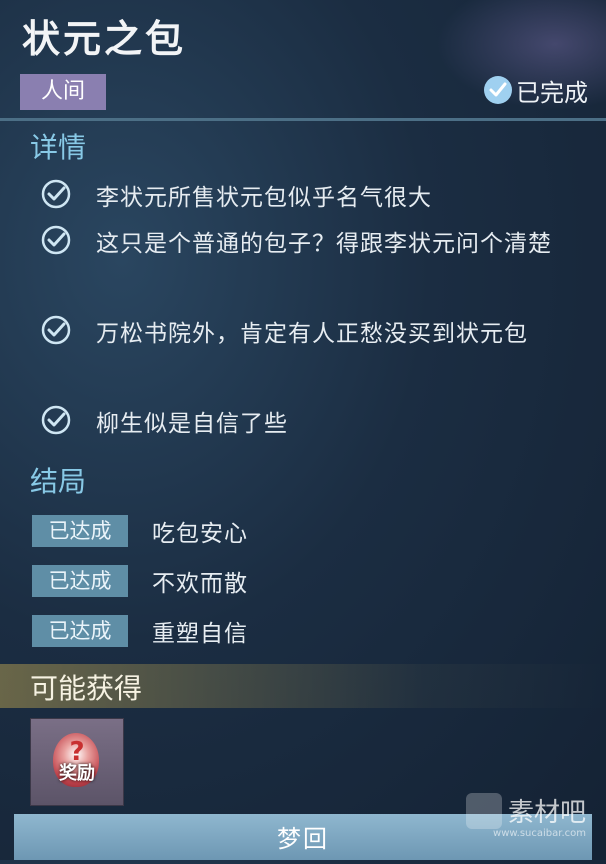 The image size is (606, 864). Describe the element at coordinates (200, 584) in the screenshot. I see `ending-name: 不欢而散` at that location.